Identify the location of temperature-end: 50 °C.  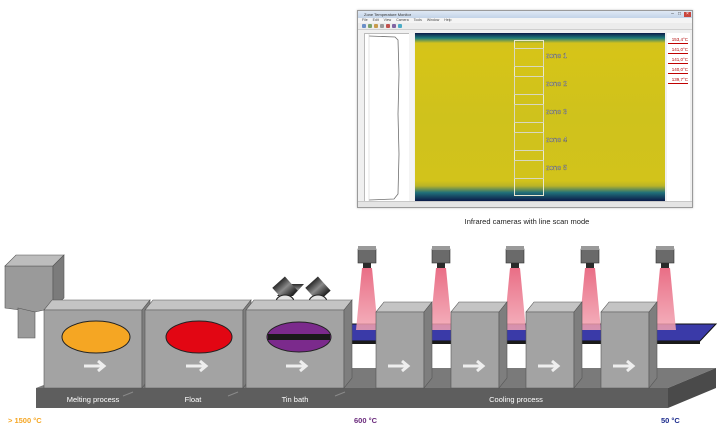
(670, 420).